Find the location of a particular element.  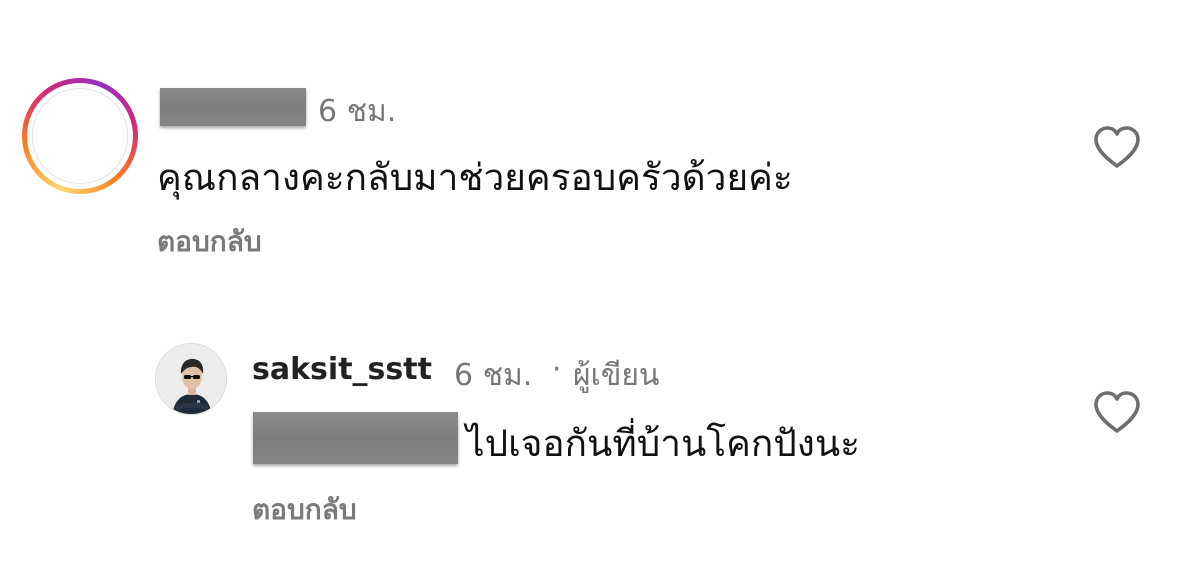

avatar-illustration is located at coordinates (191, 379).